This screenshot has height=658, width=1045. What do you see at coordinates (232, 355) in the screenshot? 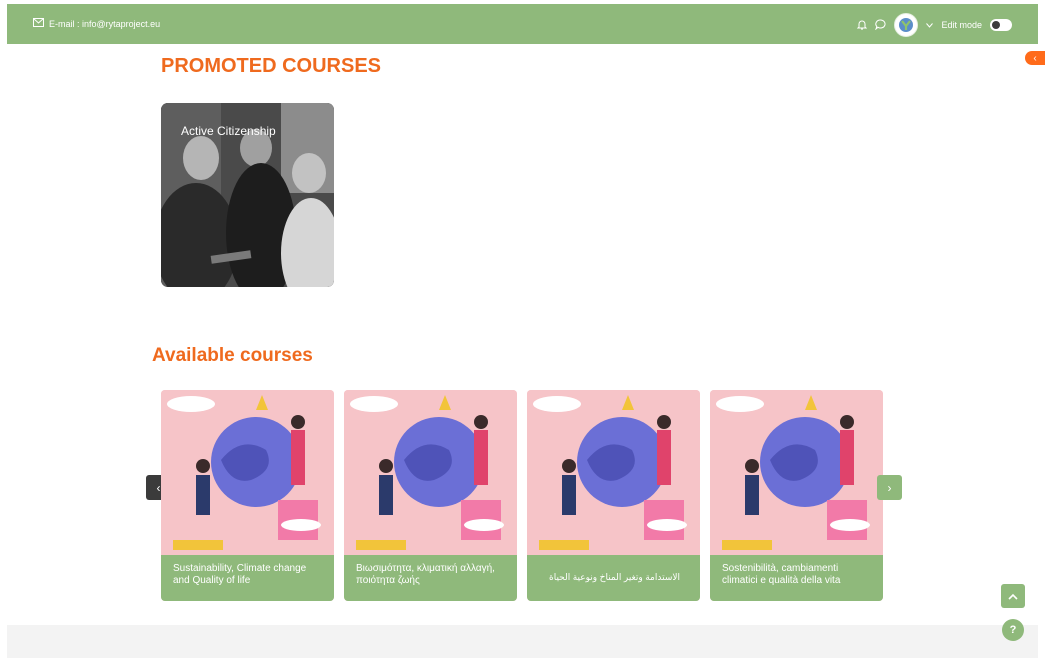
I see `available-courses-heading: Available courses` at bounding box center [232, 355].